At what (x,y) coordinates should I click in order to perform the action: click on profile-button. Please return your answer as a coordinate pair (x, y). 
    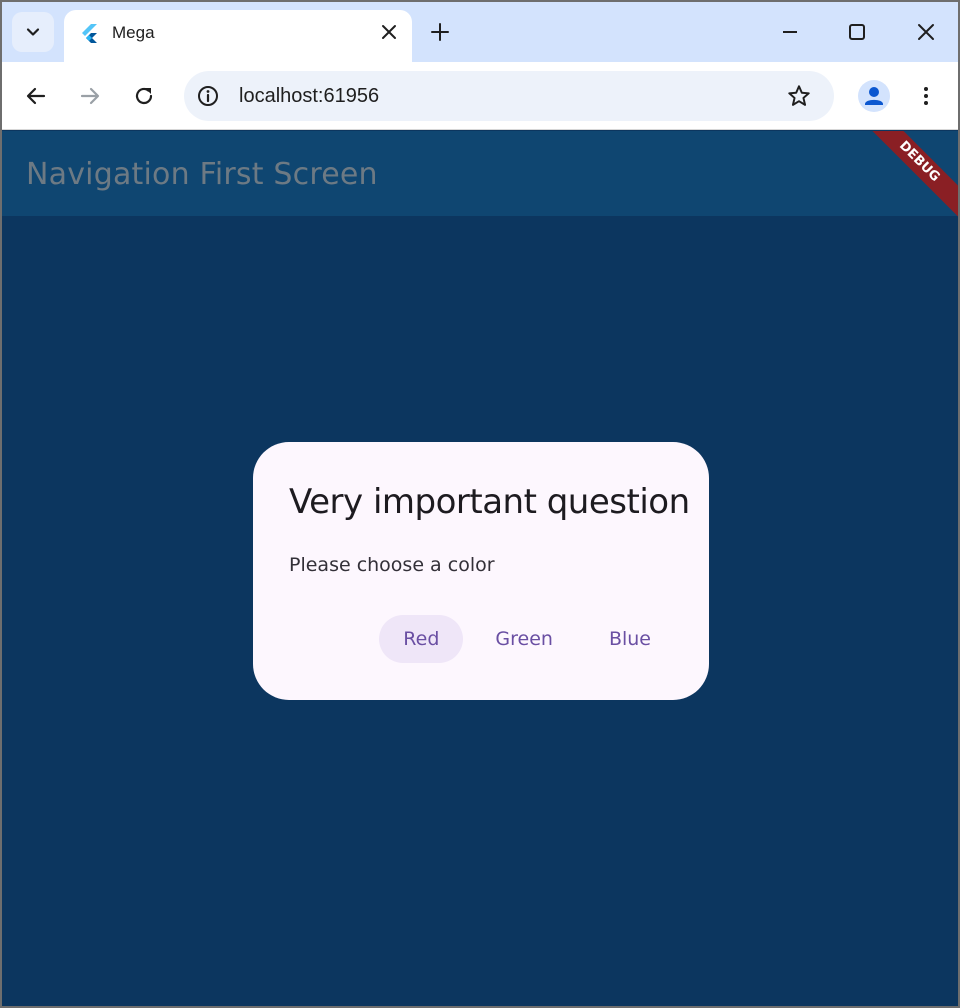
    Looking at the image, I should click on (874, 96).